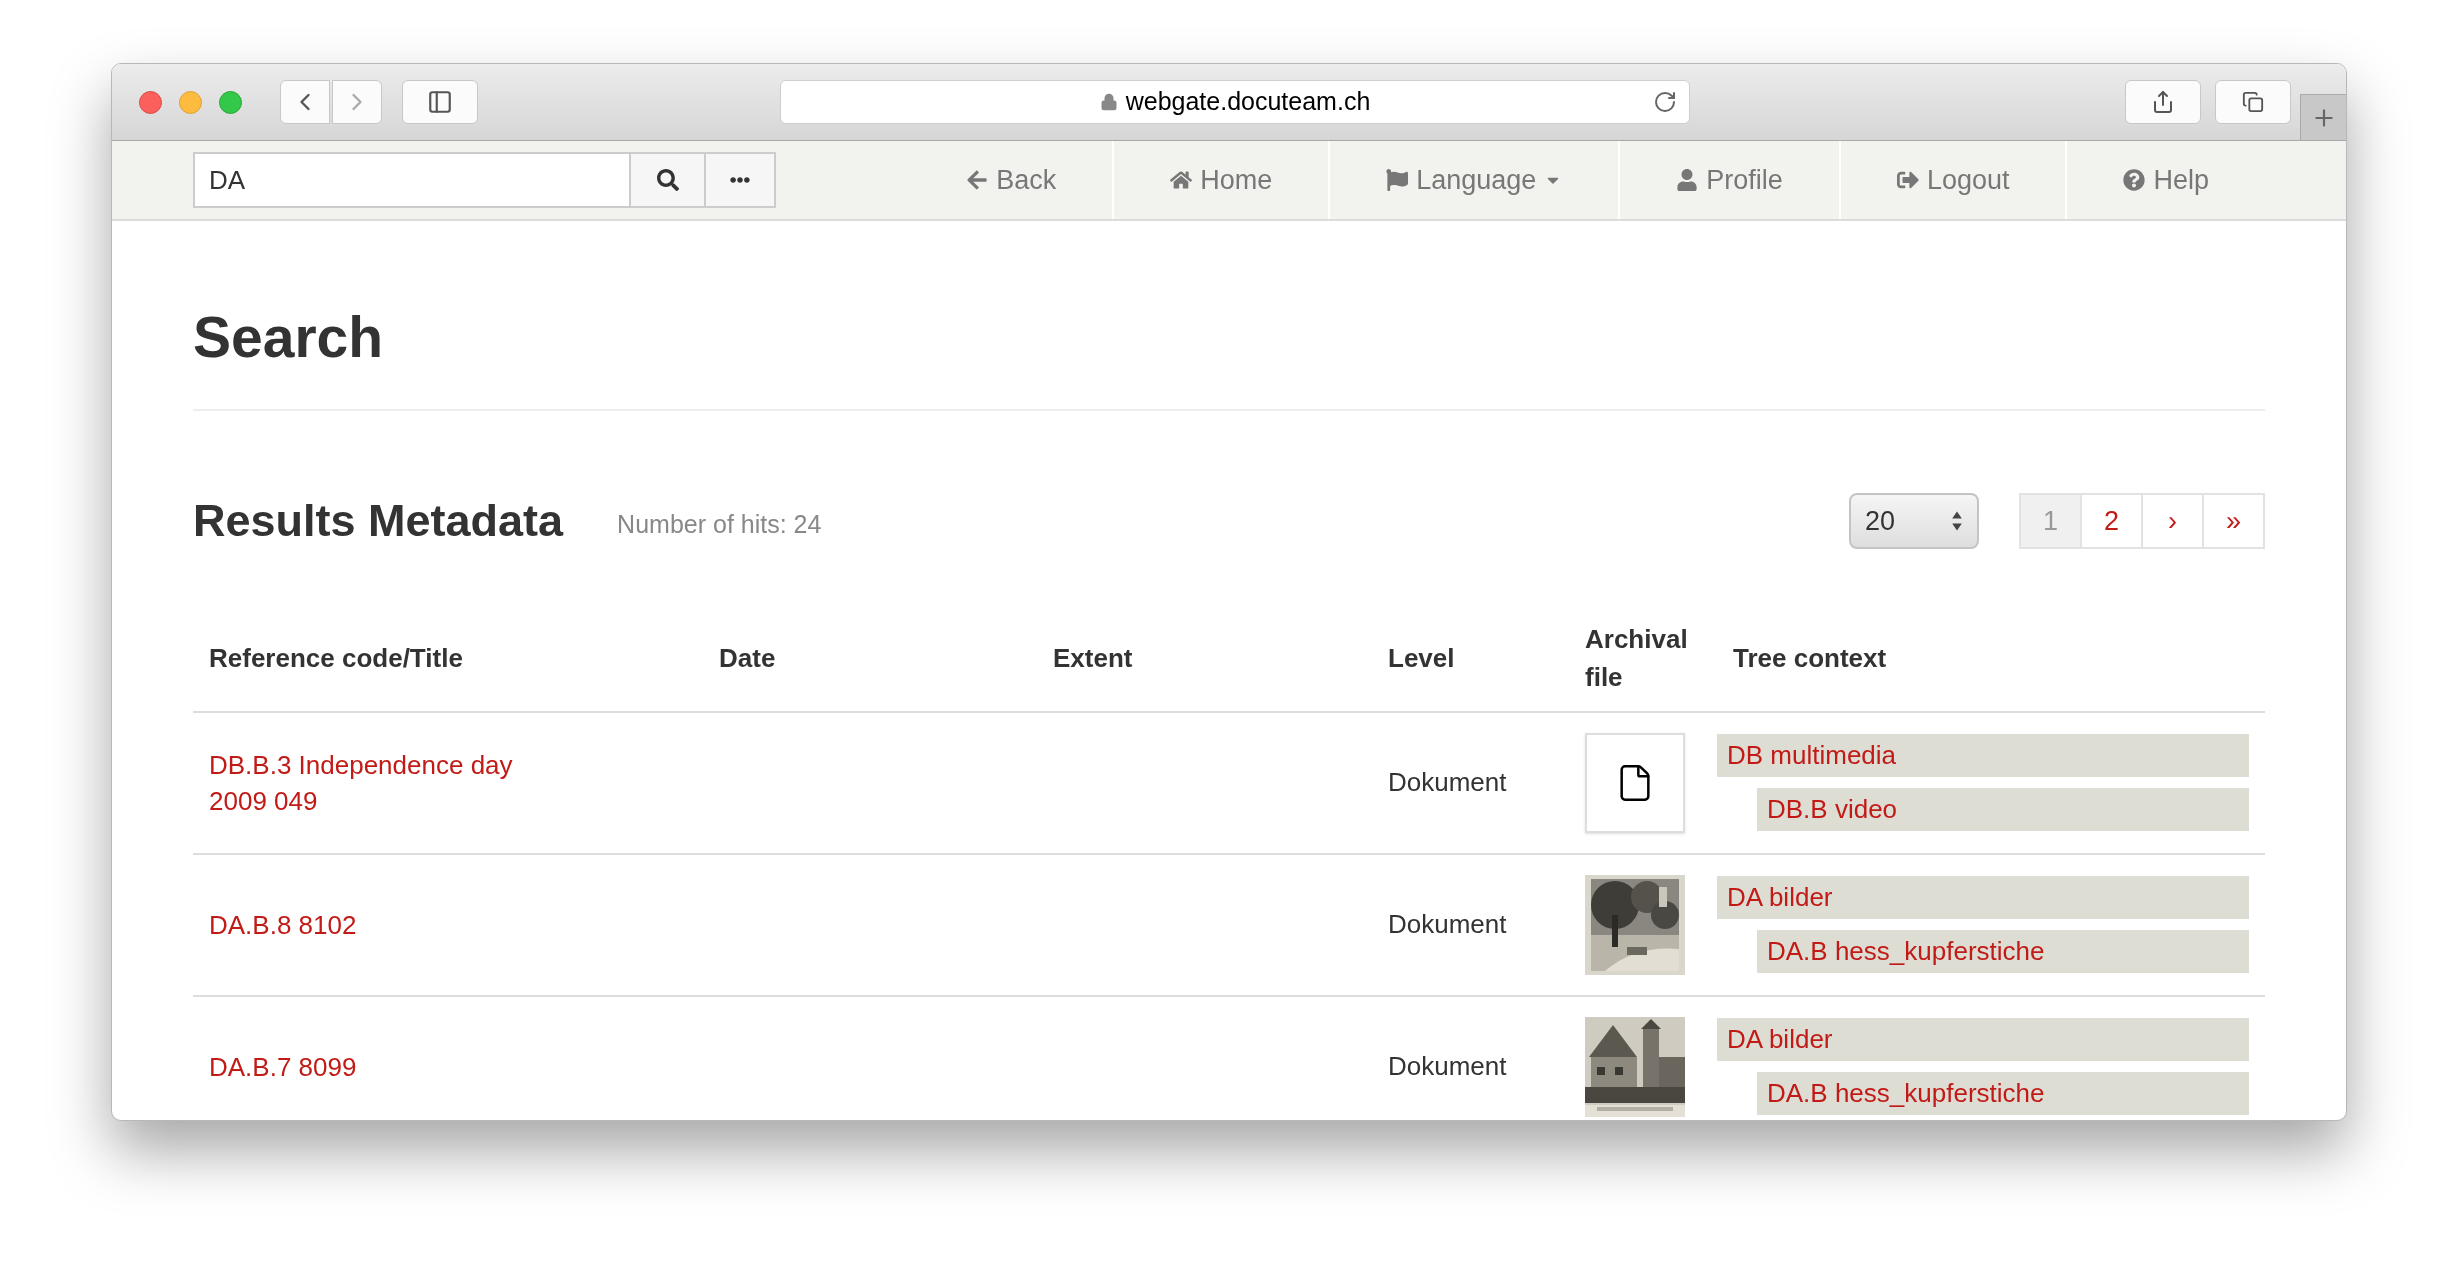  I want to click on close-button, so click(150, 102).